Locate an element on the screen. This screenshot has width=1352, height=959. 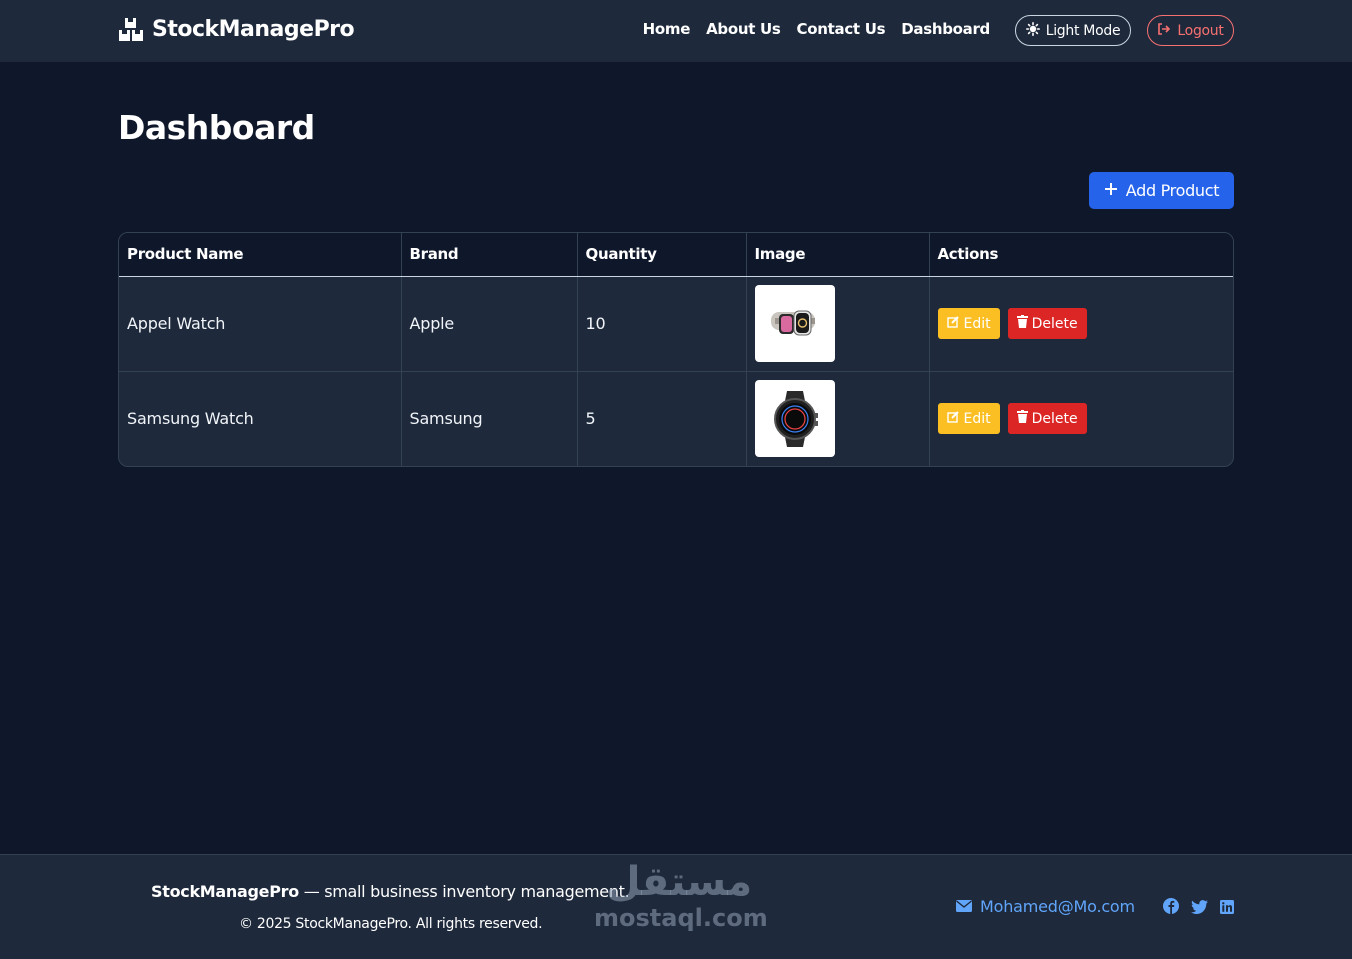
header-brand: Brand is located at coordinates (489, 255).